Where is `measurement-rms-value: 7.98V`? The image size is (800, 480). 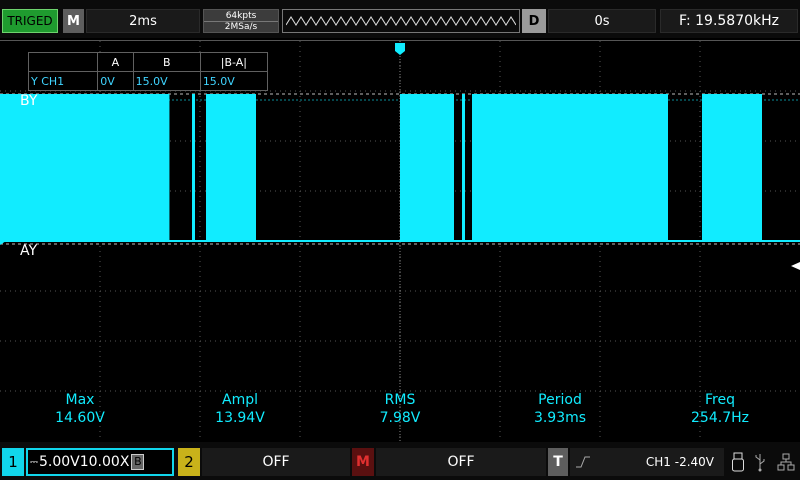
measurement-rms-value: 7.98V is located at coordinates (400, 418).